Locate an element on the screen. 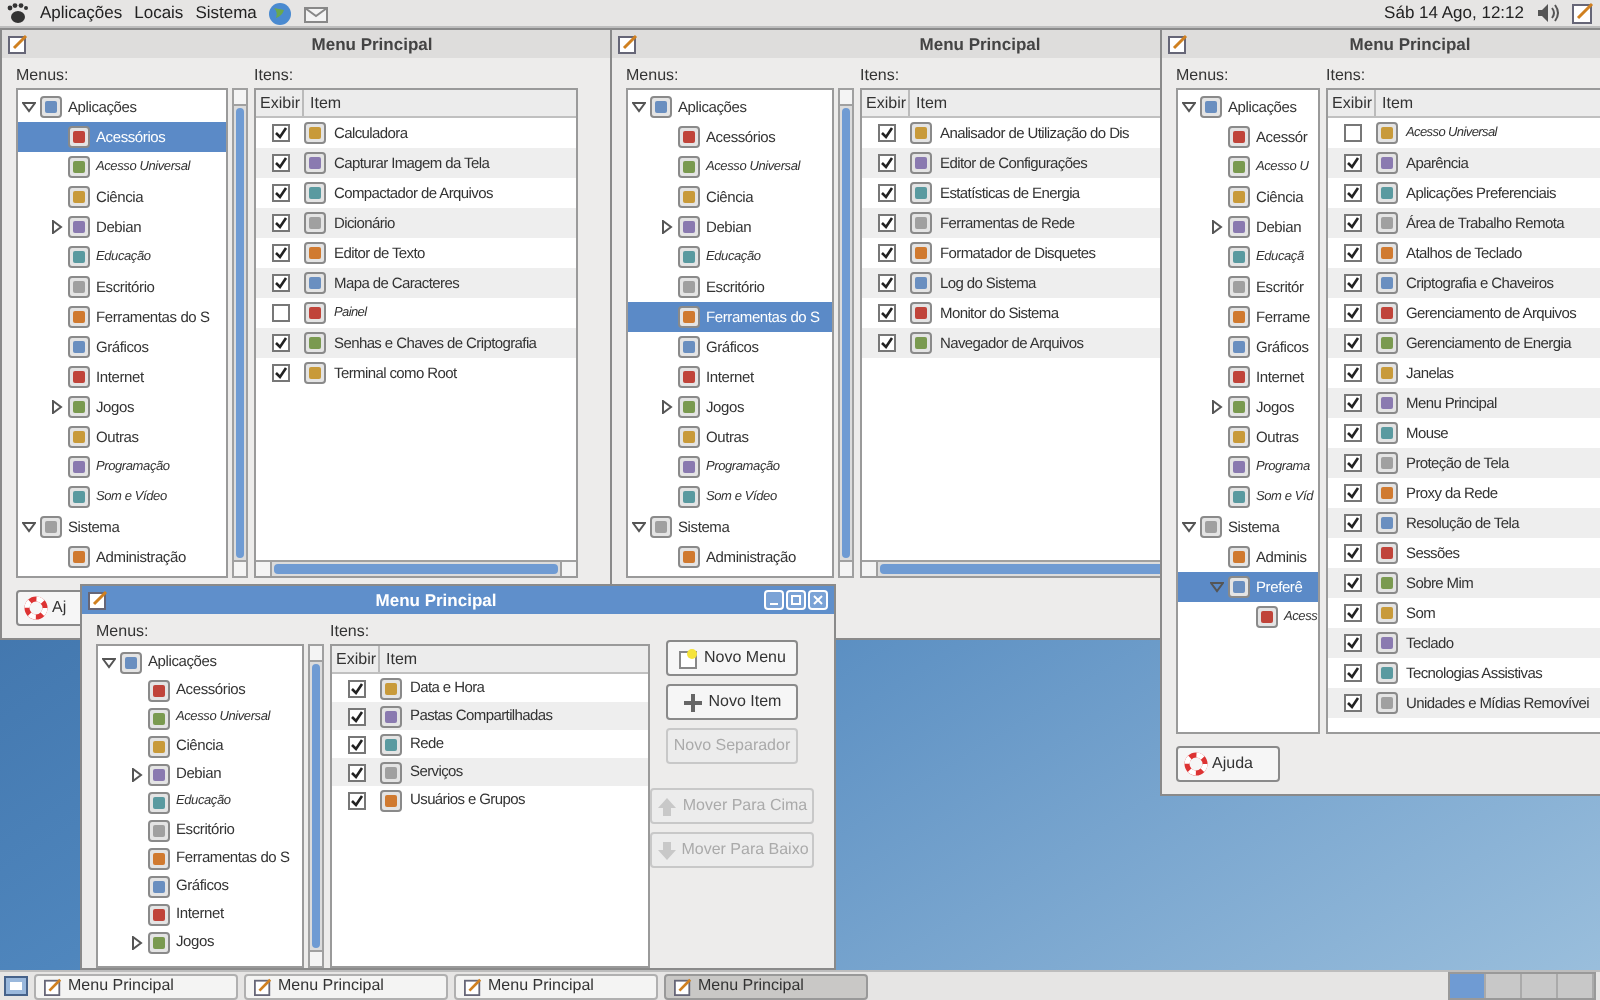  close-button is located at coordinates (818, 600).